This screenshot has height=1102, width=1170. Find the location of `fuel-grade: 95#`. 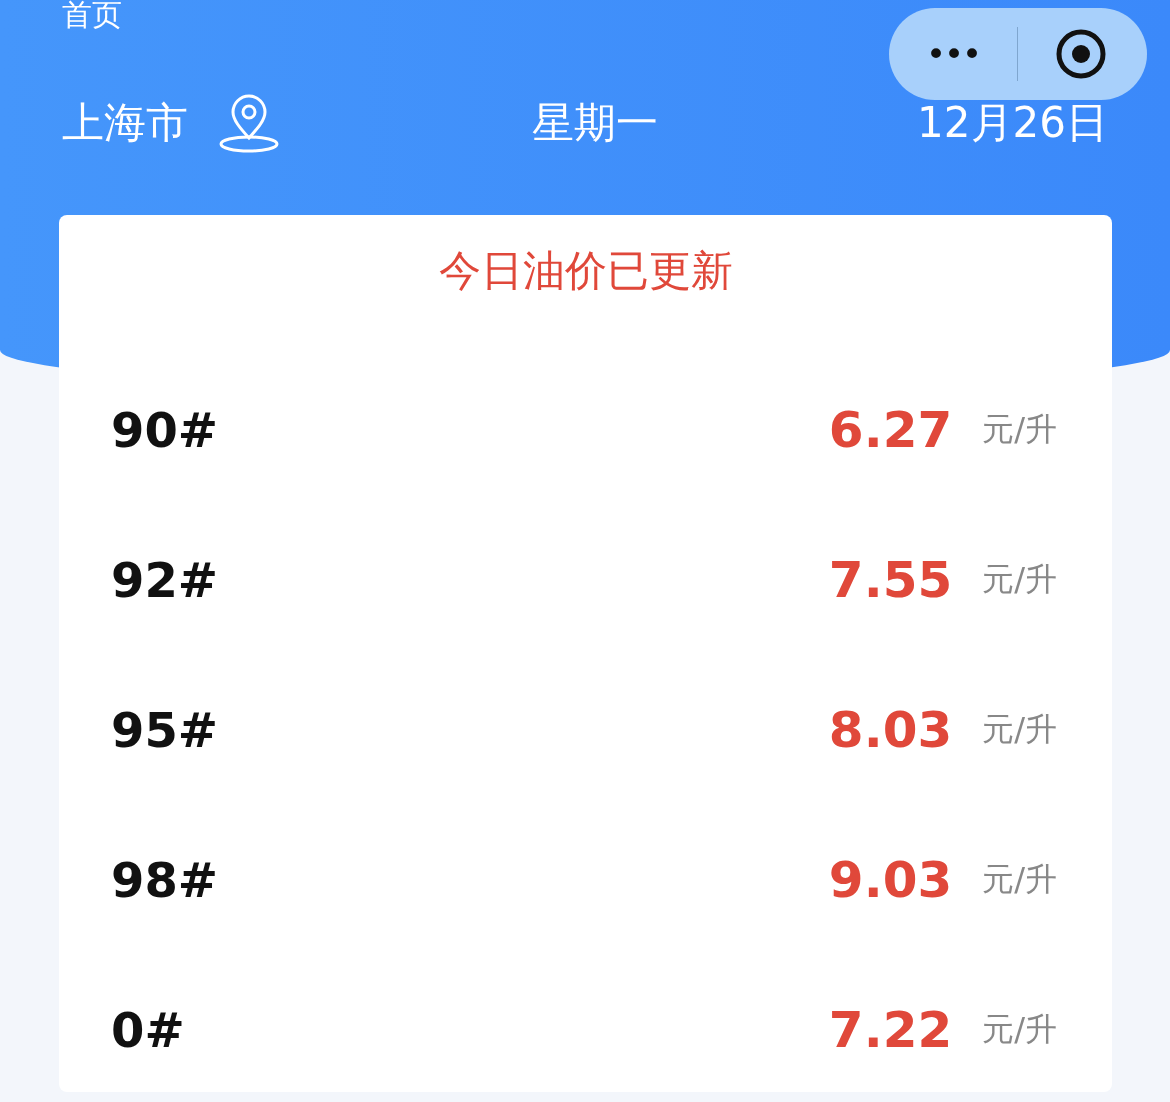

fuel-grade: 95# is located at coordinates (165, 730).